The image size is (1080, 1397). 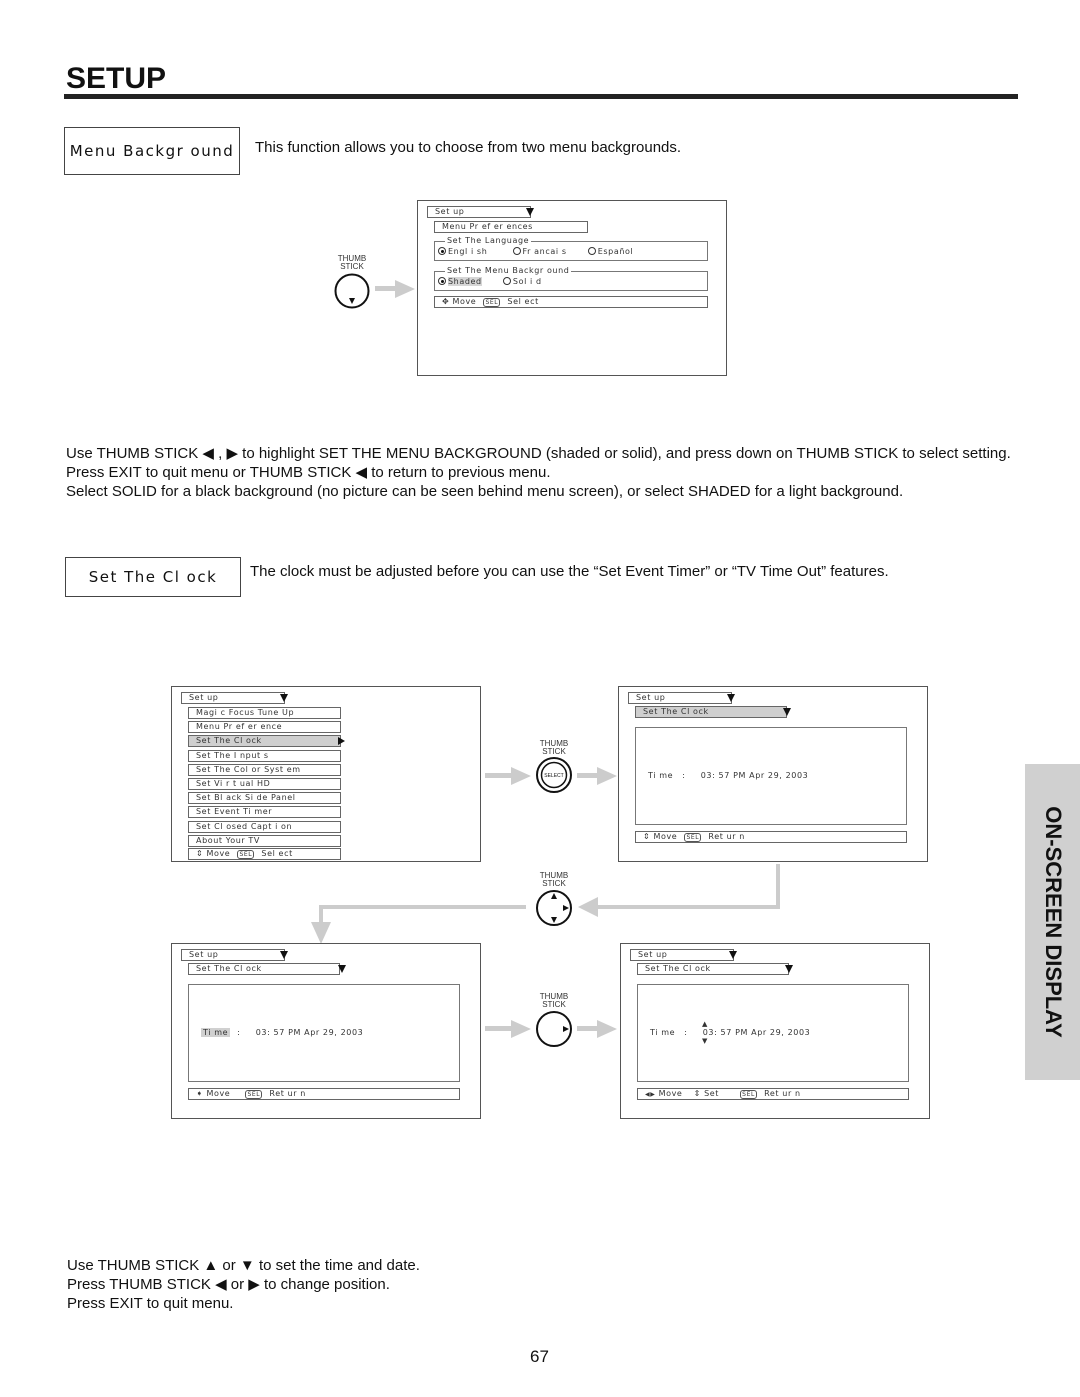 I want to click on footer-action-label: Sel ect, so click(x=523, y=301).